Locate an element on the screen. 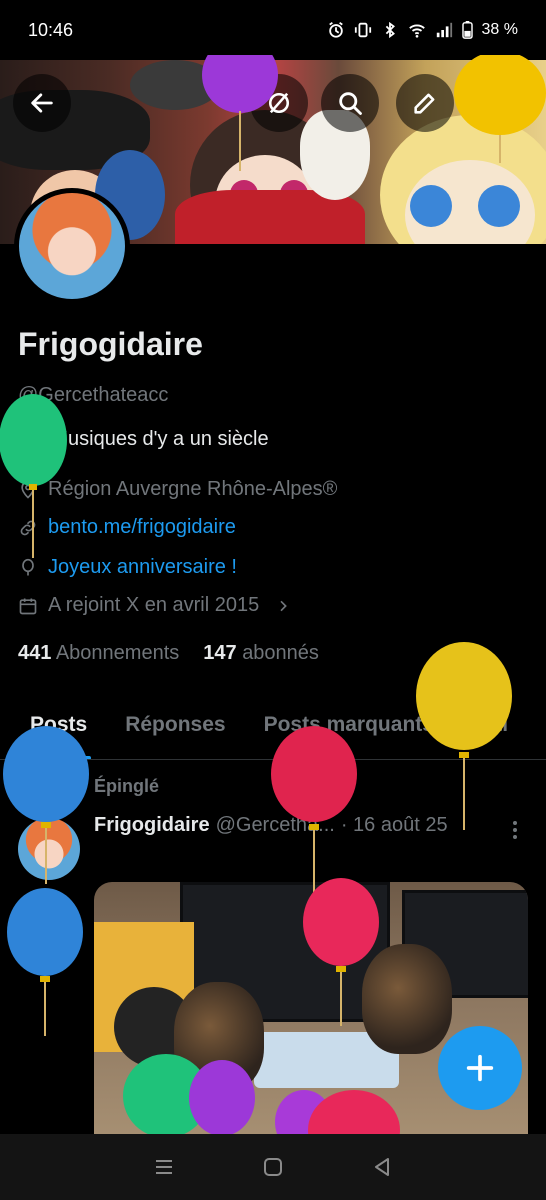 This screenshot has width=546, height=1200. edit-icon is located at coordinates (424, 103).